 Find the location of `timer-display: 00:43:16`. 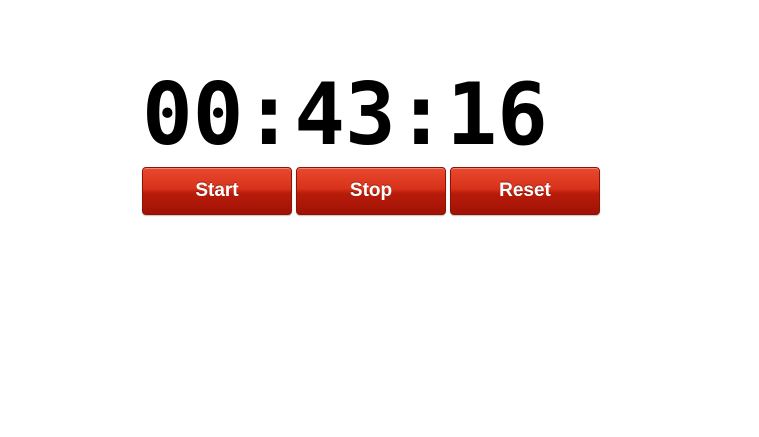

timer-display: 00:43:16 is located at coordinates (362, 115).